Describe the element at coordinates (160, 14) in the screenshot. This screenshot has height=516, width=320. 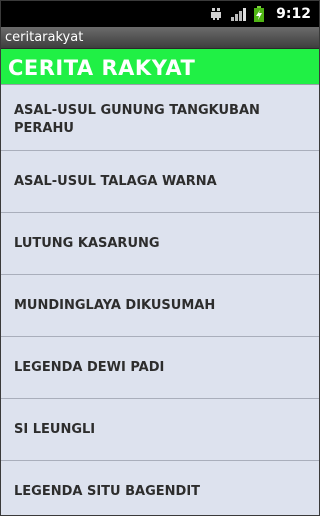
I see `status-bar: 9:12` at that location.